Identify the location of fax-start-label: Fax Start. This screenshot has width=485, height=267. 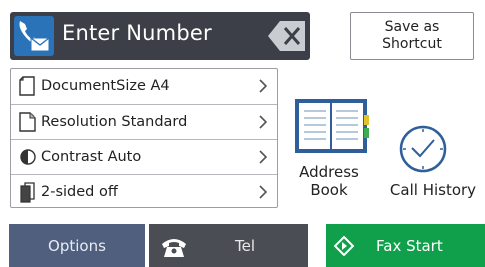
(409, 245).